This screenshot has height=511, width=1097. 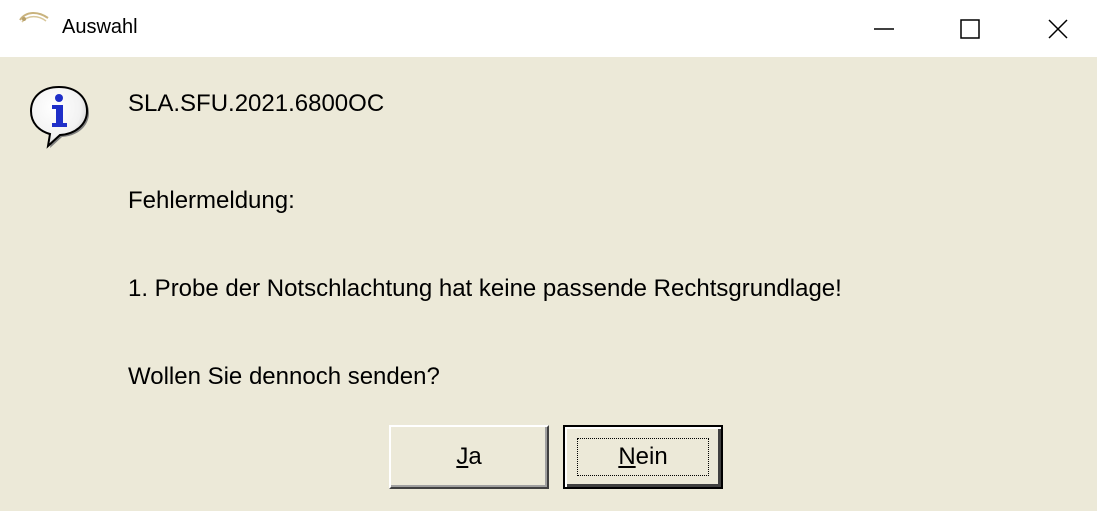 I want to click on no-button: Nein, so click(x=643, y=457).